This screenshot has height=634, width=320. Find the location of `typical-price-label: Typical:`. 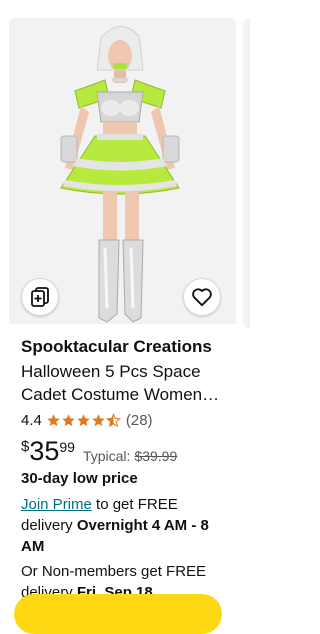

typical-price-label: Typical: is located at coordinates (106, 456).